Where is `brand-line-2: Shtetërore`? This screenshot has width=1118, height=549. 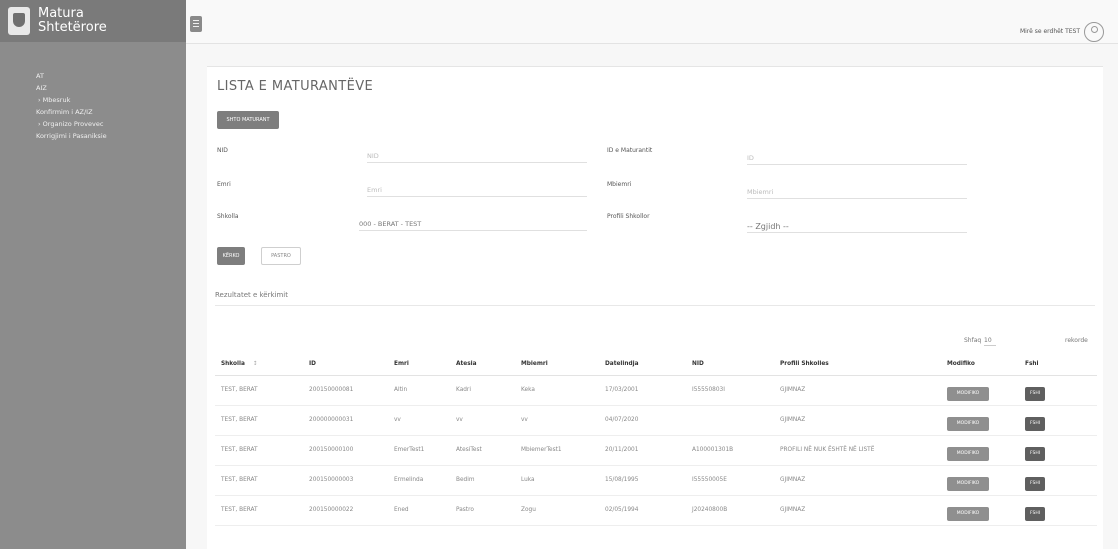 brand-line-2: Shtetërore is located at coordinates (72, 27).